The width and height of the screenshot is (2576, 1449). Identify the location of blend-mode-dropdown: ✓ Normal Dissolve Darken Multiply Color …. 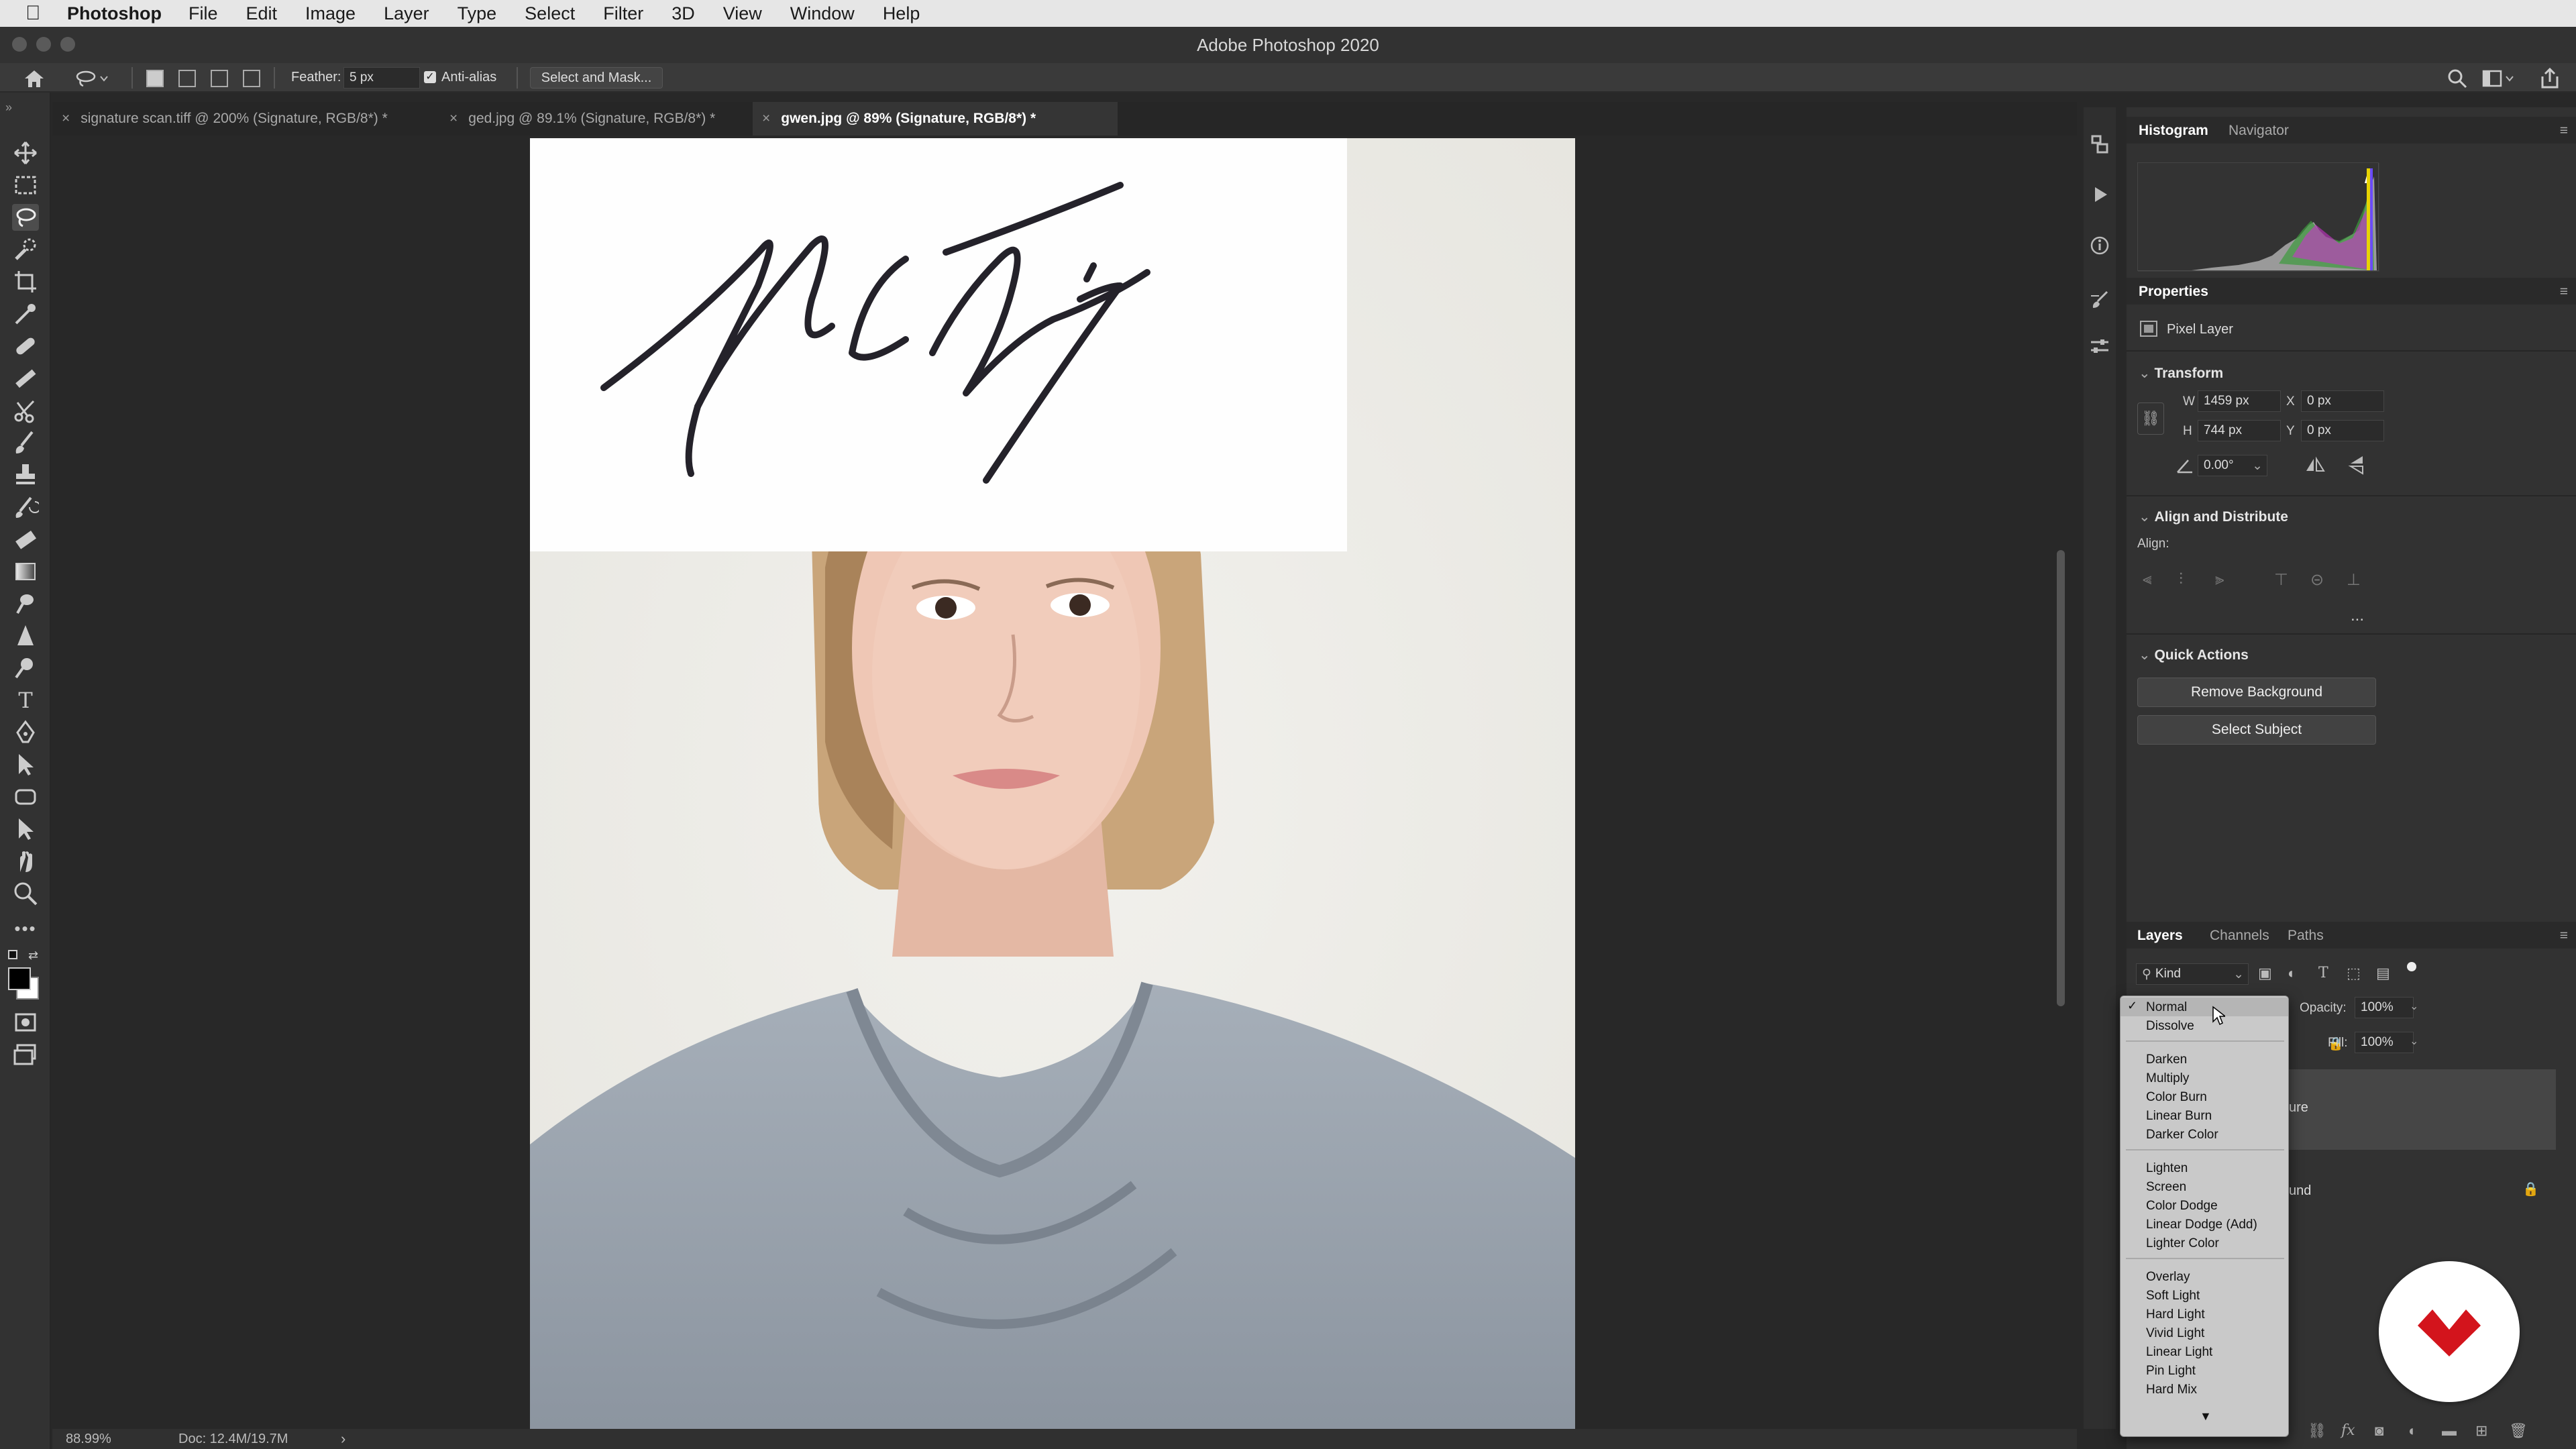
(2204, 1216).